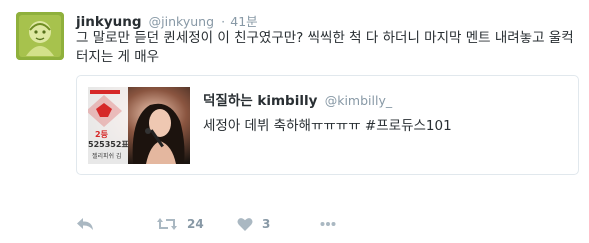 The height and width of the screenshot is (243, 589). I want to click on reply-button, so click(85, 224).